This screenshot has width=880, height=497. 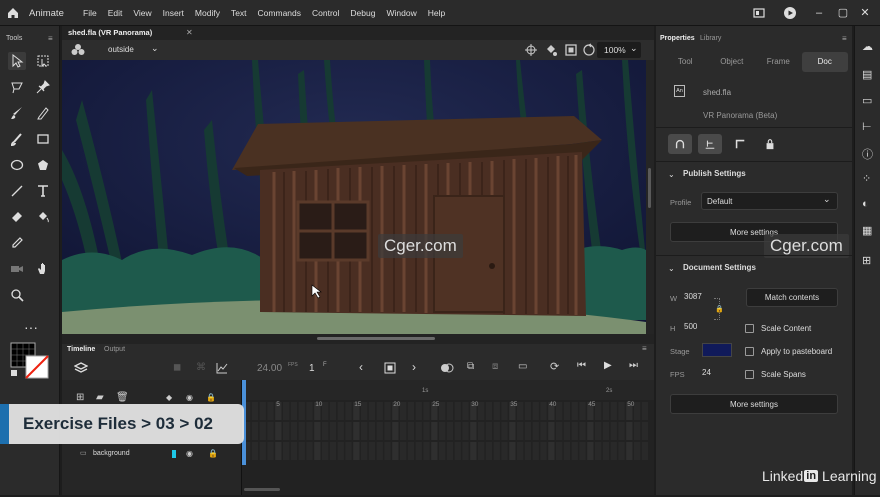 What do you see at coordinates (769, 201) in the screenshot?
I see `profile-dropdown: Default ⌄` at bounding box center [769, 201].